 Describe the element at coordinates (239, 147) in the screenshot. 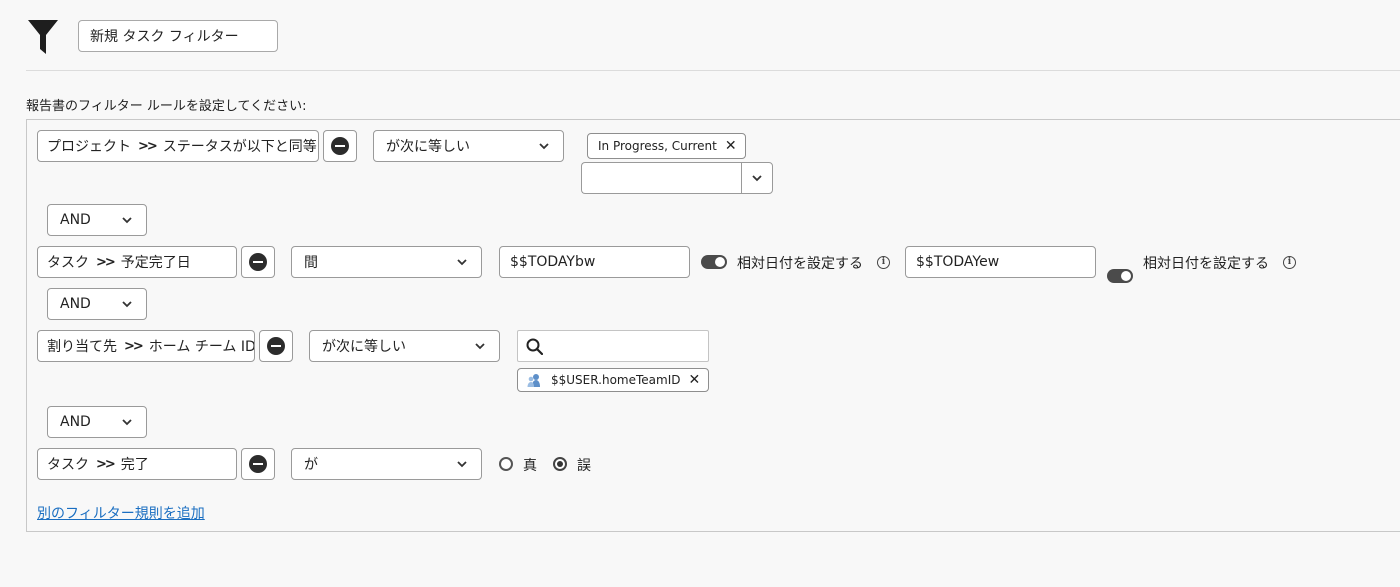

I see `field-name: ステータスが以下と同等` at that location.